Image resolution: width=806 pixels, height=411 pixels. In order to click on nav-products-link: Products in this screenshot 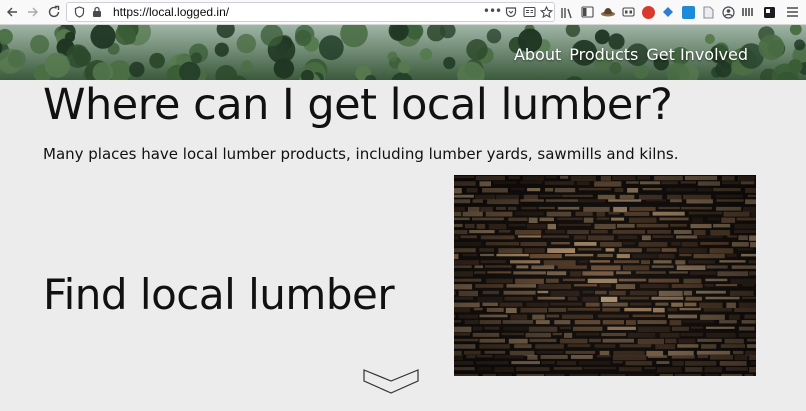, I will do `click(603, 54)`.